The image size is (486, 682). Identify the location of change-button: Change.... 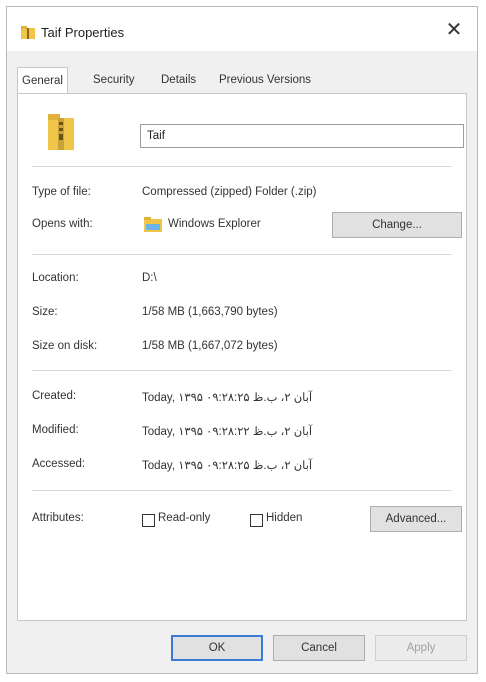
(397, 225).